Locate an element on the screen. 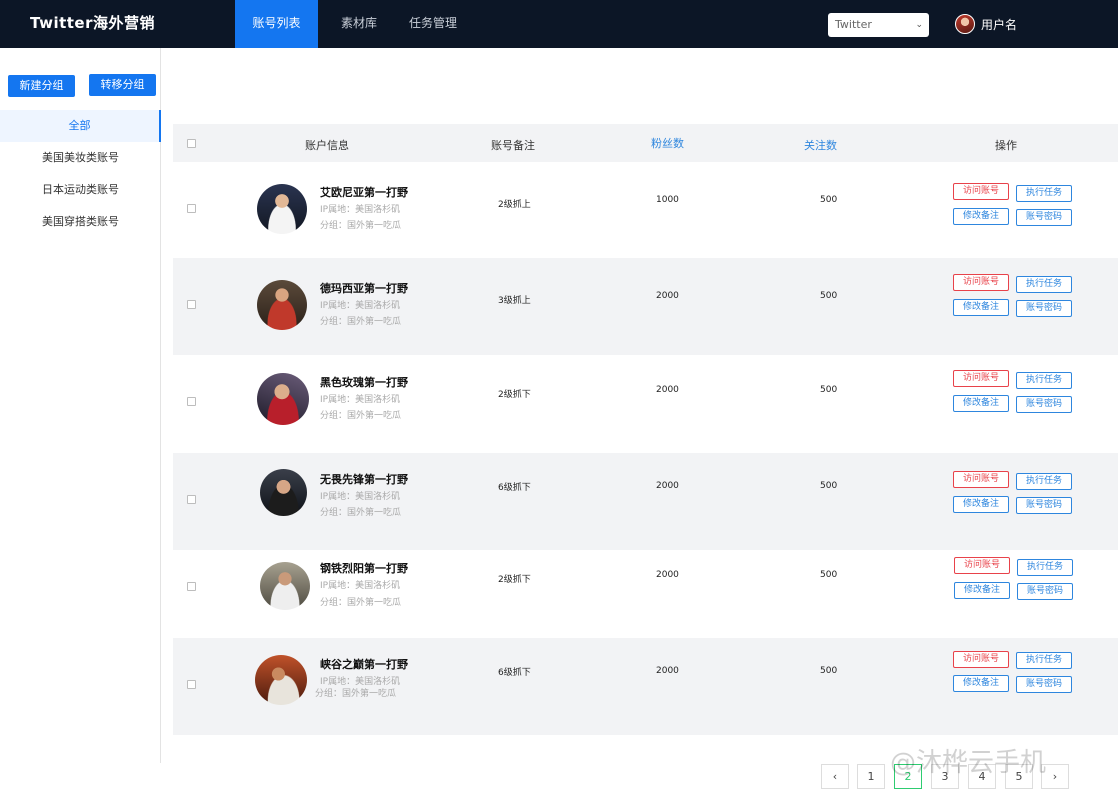 The image size is (1118, 800). account-remark: 6级抓下 is located at coordinates (514, 488).